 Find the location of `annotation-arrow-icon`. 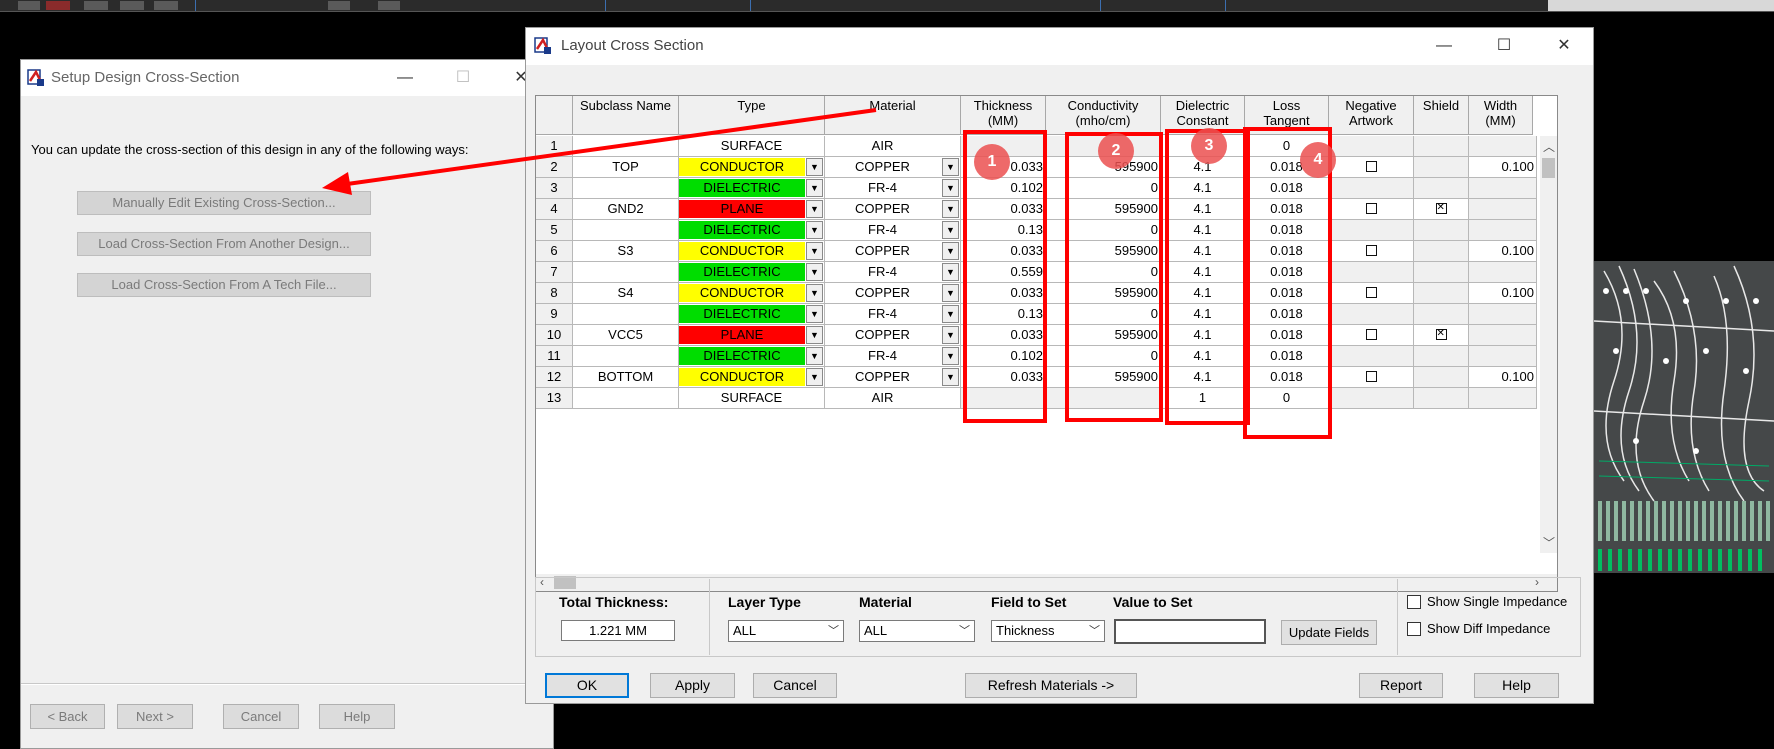

annotation-arrow-icon is located at coordinates (599, 151).